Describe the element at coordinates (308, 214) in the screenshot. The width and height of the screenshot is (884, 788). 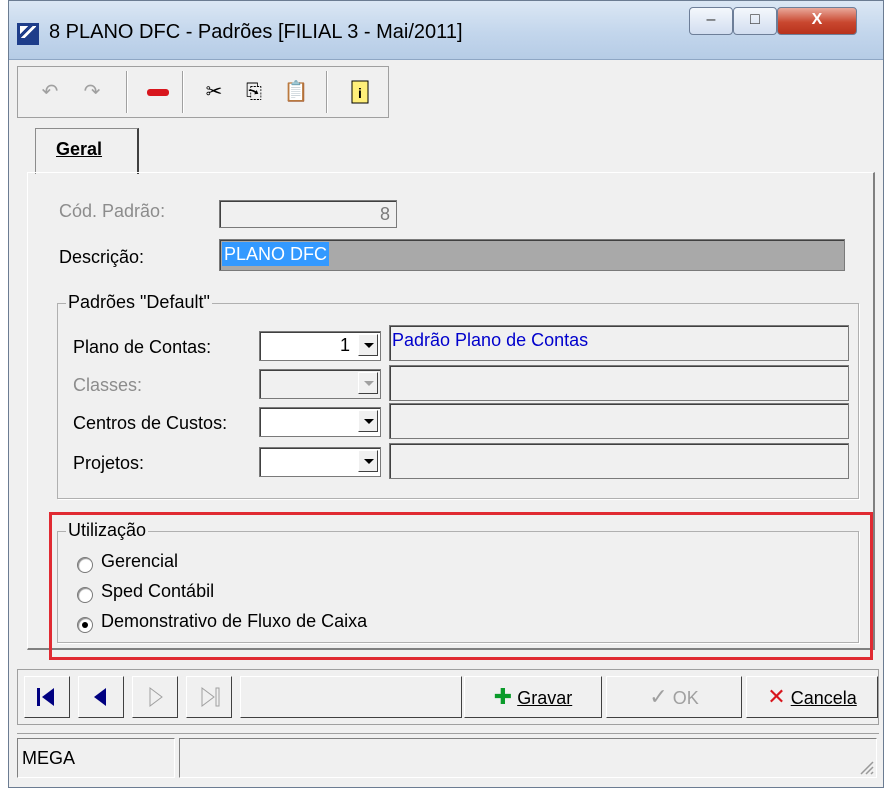
I see `cod-padrao-field: 8` at that location.